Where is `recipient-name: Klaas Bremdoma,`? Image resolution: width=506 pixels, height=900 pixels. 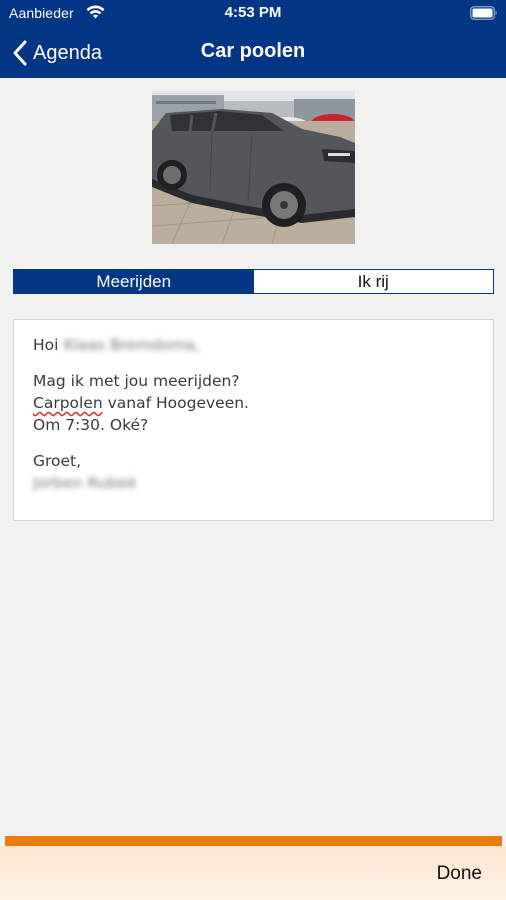
recipient-name: Klaas Bremdoma, is located at coordinates (132, 345).